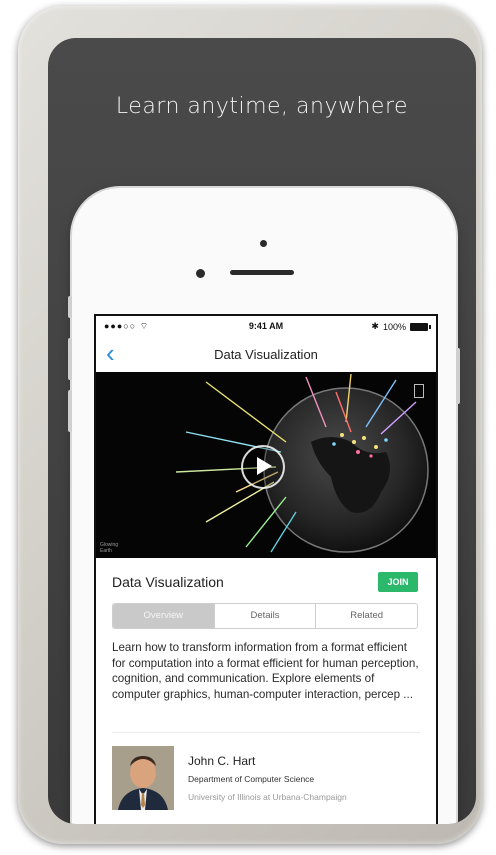  Describe the element at coordinates (420, 326) in the screenshot. I see `battery-icon` at that location.